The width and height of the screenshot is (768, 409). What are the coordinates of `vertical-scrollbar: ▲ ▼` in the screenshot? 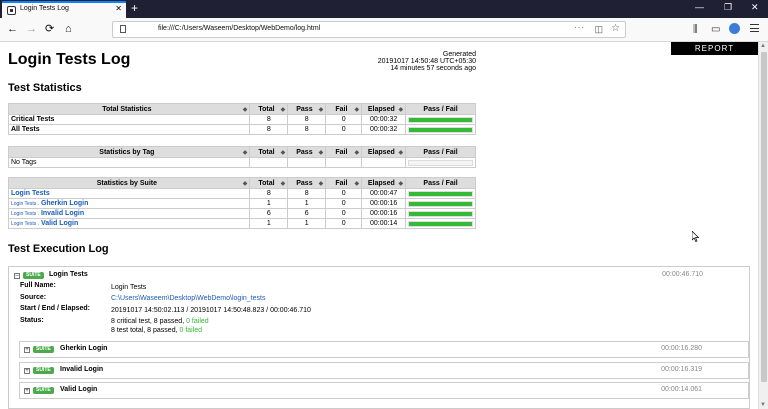 It's located at (763, 225).